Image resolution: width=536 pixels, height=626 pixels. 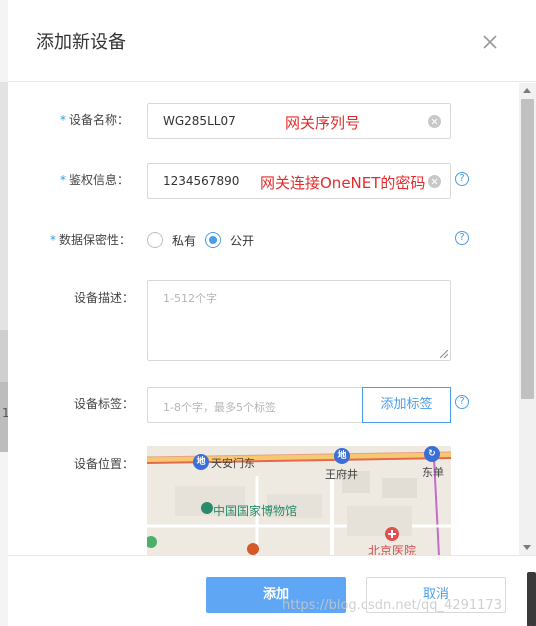 I want to click on radio-private, so click(x=155, y=240).